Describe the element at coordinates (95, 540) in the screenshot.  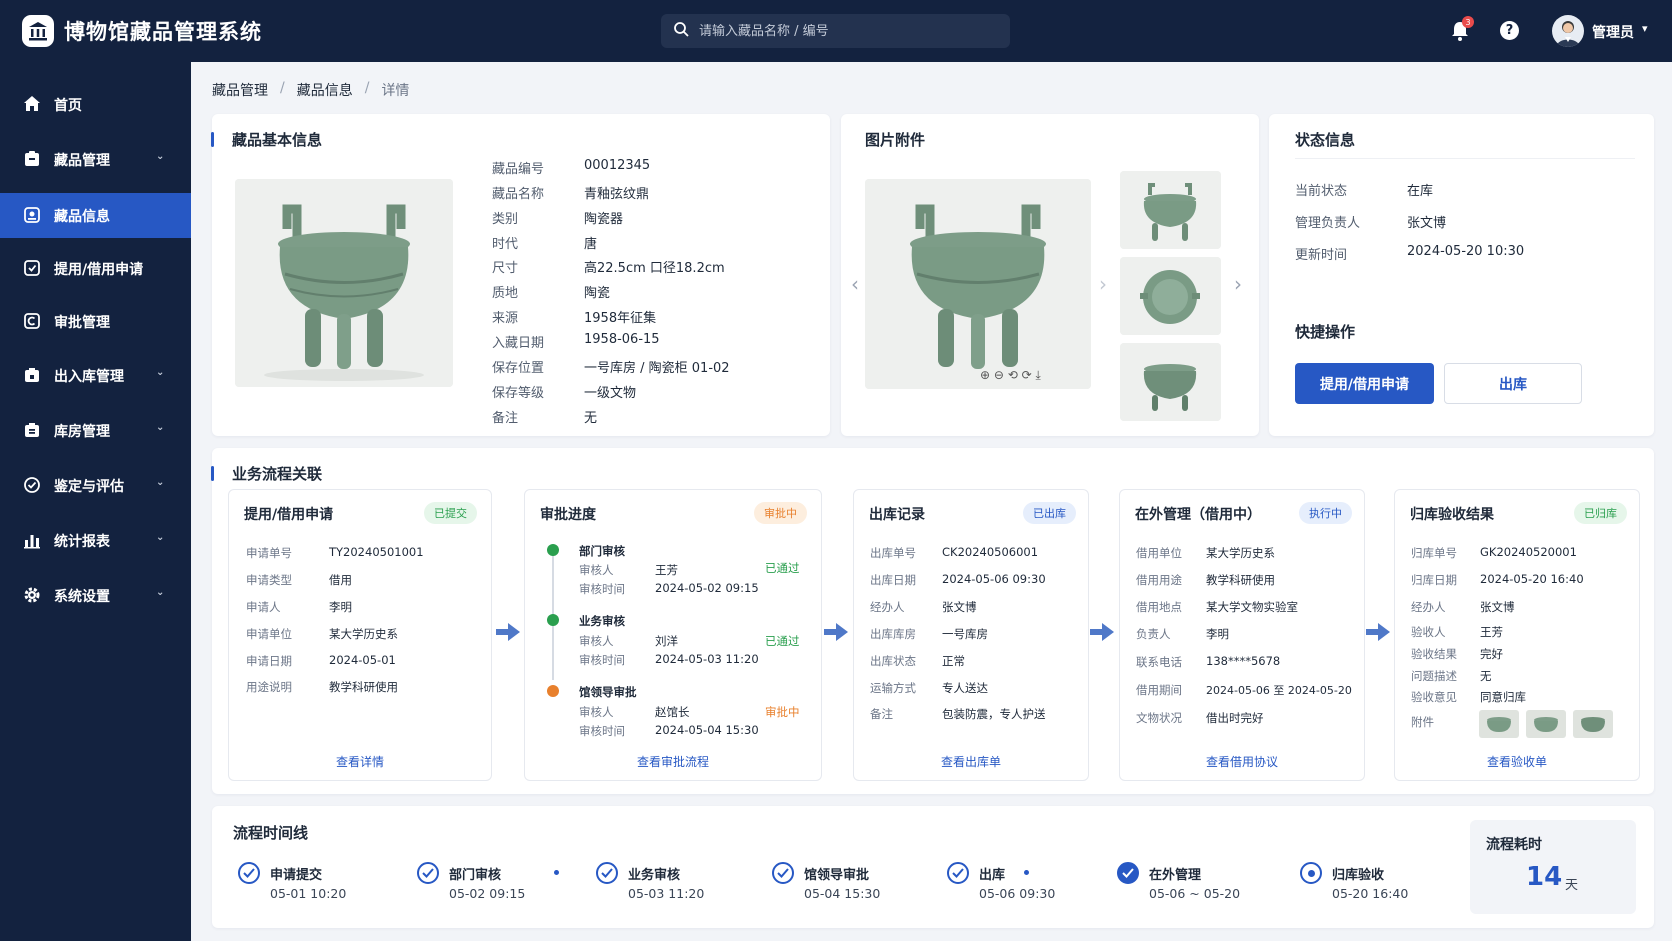
I see `sidebar-item-reports: 统计报表 ⌄` at that location.